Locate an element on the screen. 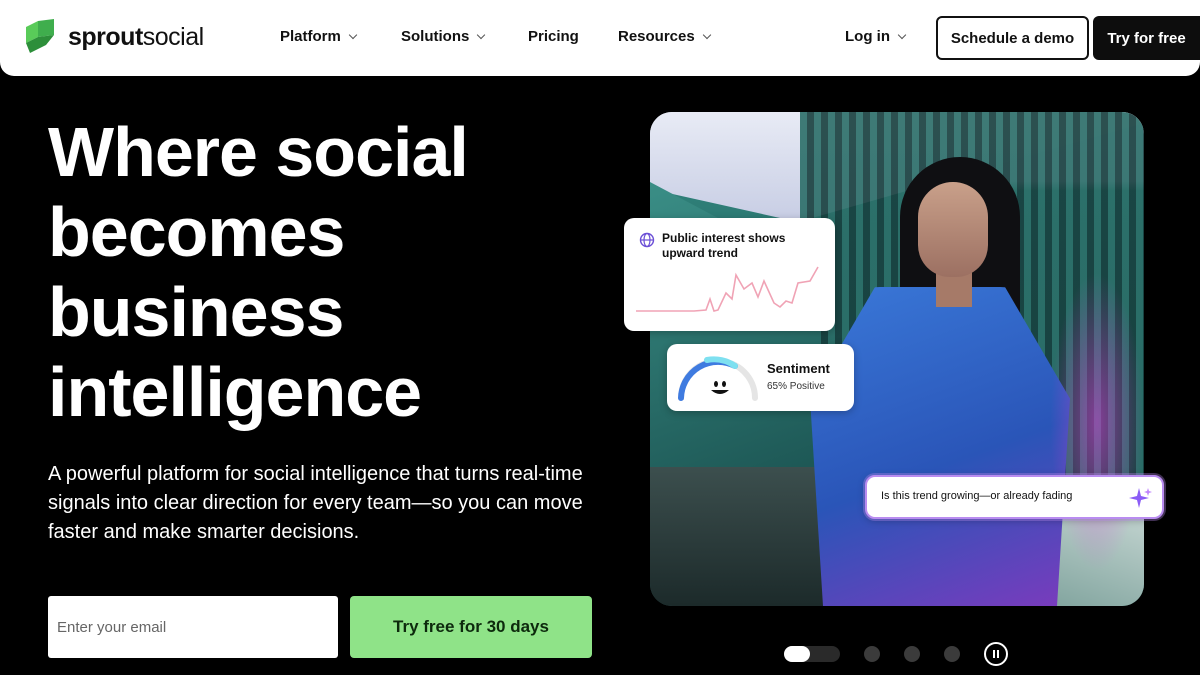  nav-resources: Resources is located at coordinates (664, 36).